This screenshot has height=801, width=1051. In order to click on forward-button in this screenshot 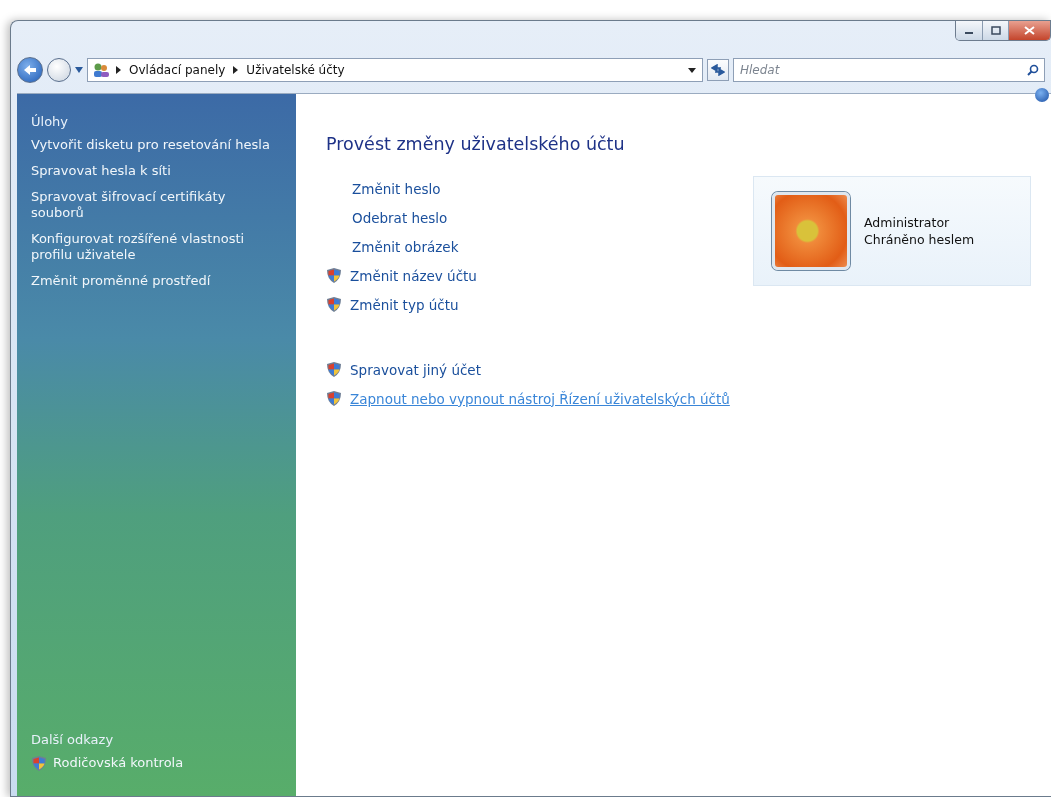, I will do `click(59, 70)`.